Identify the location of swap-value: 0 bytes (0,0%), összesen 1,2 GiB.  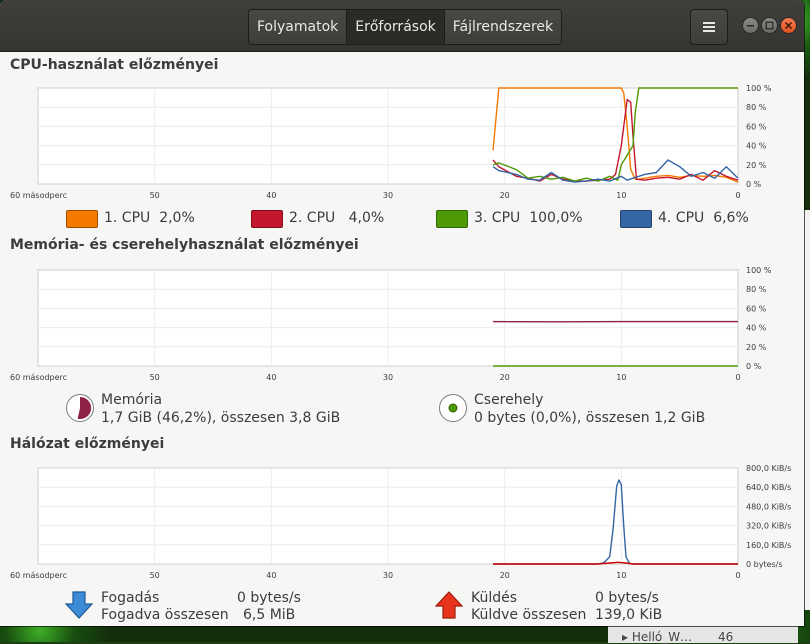
(589, 418).